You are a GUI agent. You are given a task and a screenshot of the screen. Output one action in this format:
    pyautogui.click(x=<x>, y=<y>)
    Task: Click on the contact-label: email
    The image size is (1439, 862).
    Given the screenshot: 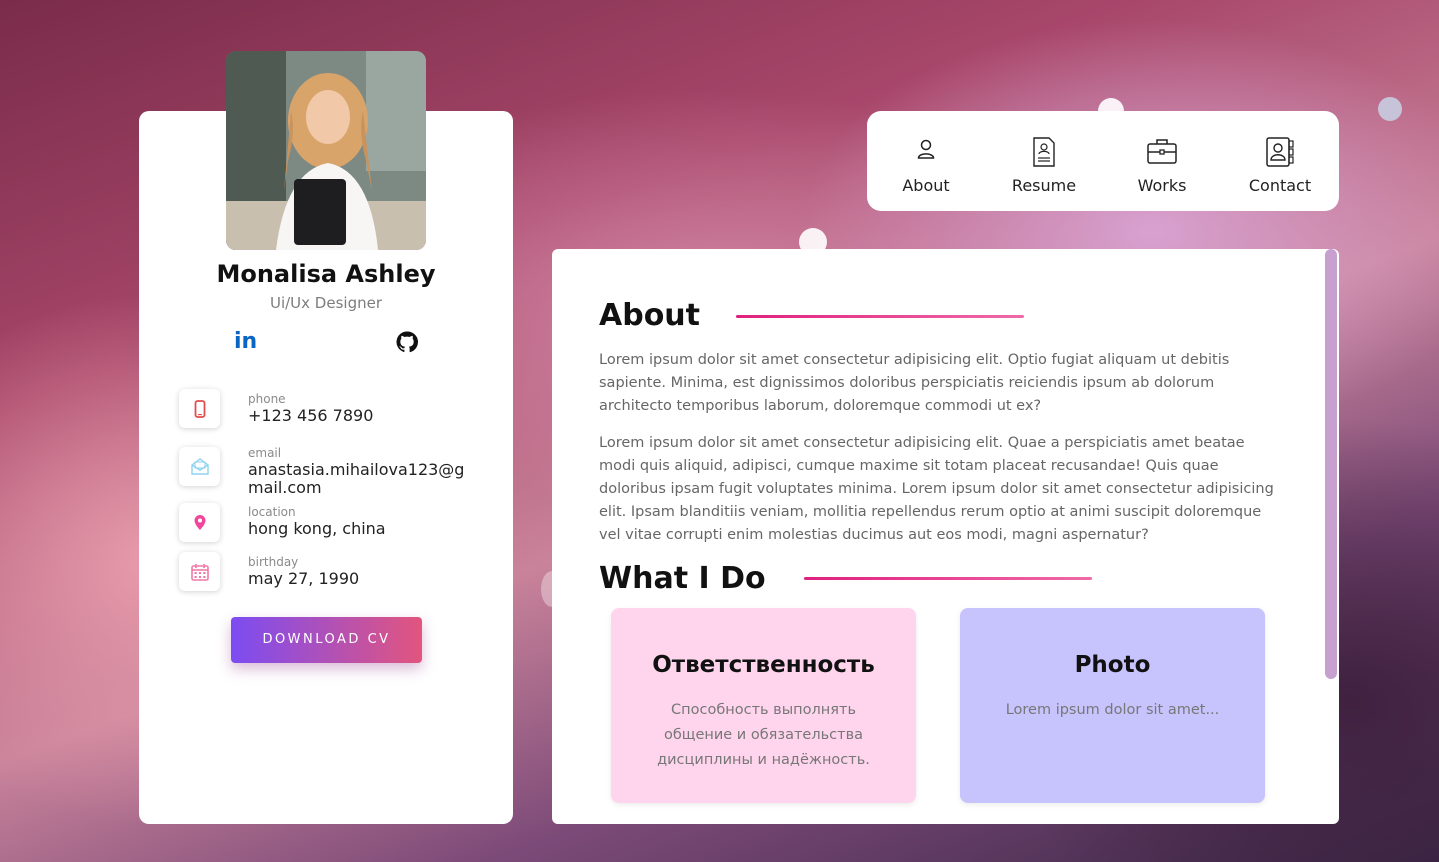 What is the action you would take?
    pyautogui.click(x=265, y=453)
    